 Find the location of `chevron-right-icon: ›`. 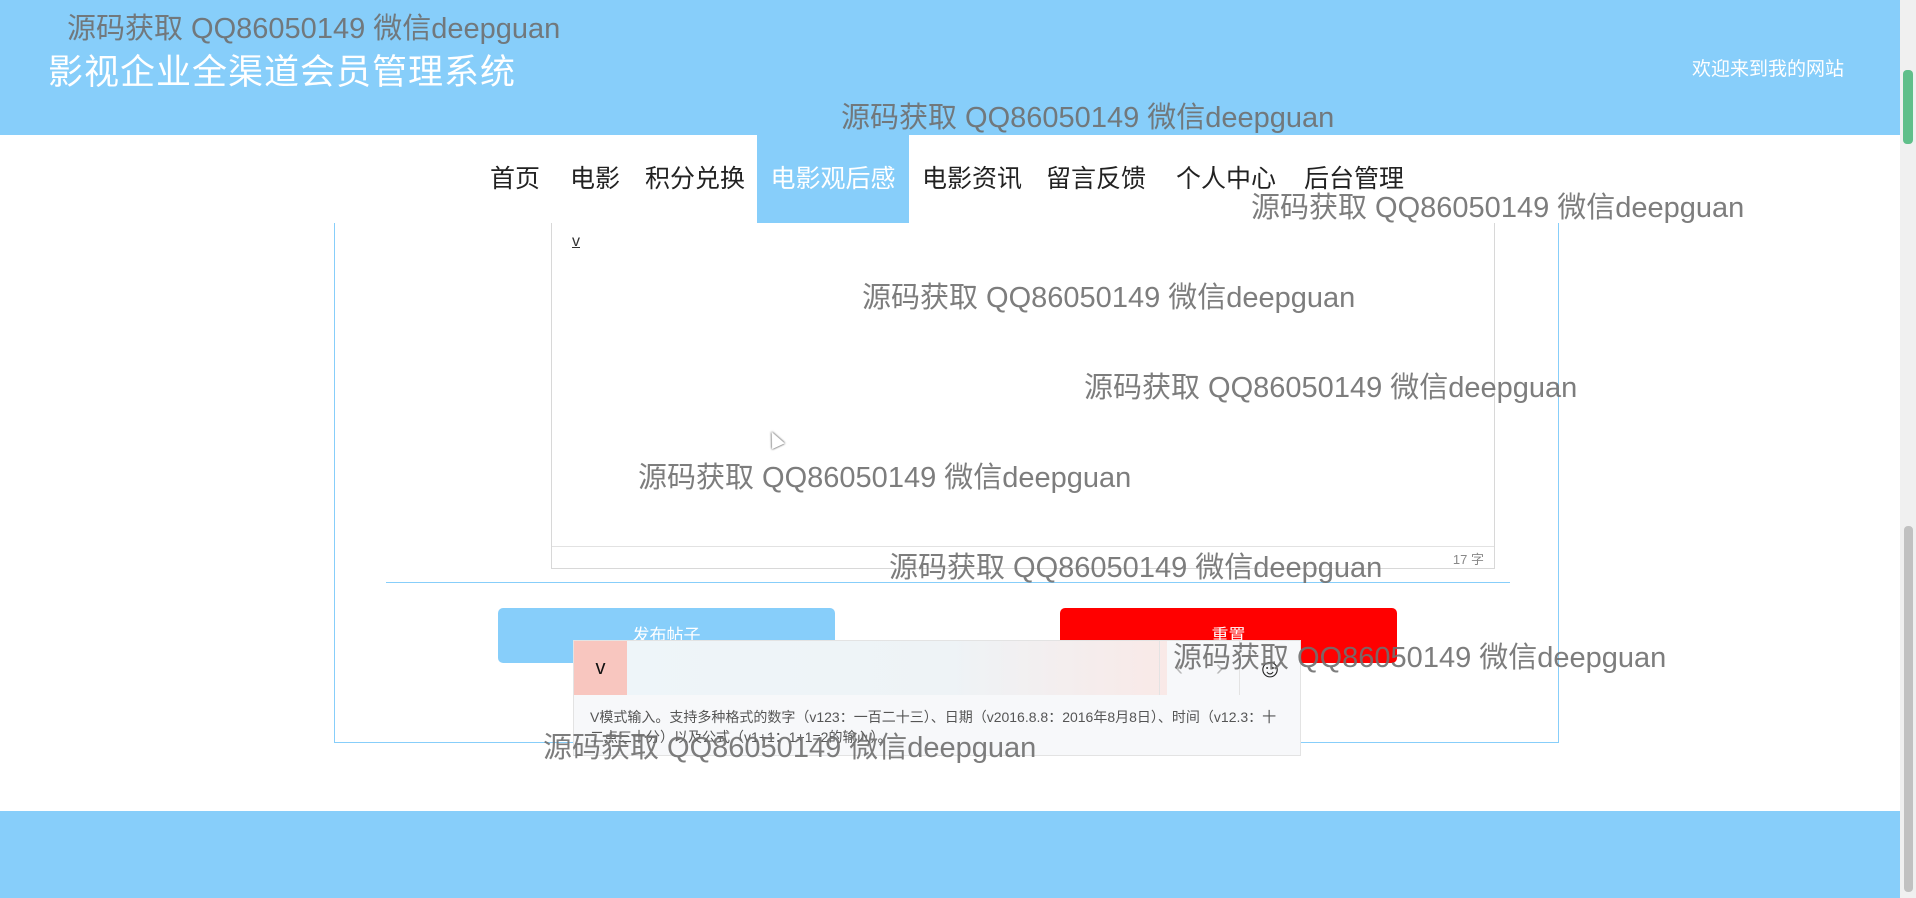

chevron-right-icon: › is located at coordinates (1220, 668).